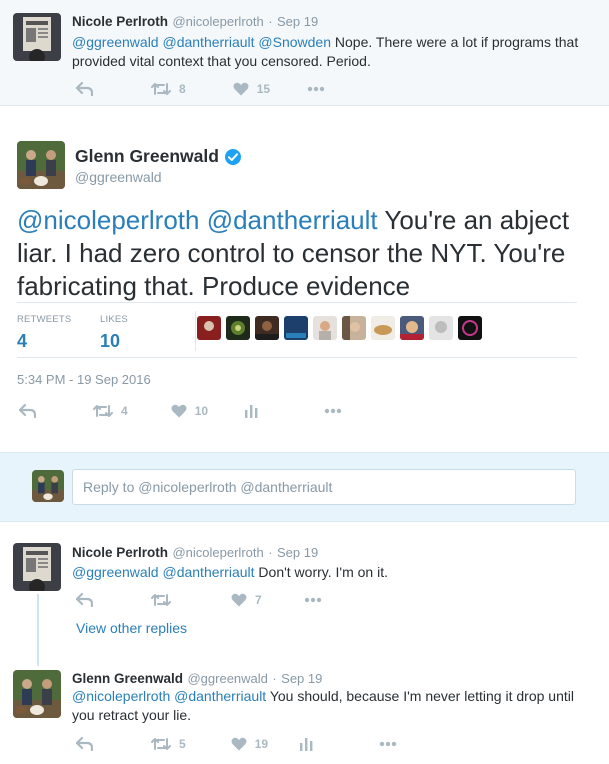 The image size is (609, 764). Describe the element at coordinates (261, 744) in the screenshot. I see `like-count: 19` at that location.